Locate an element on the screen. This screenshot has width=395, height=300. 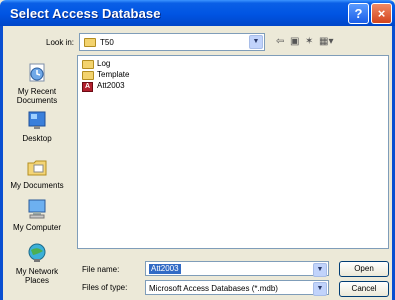
place-label: My Network Places is located at coordinates (37, 276).